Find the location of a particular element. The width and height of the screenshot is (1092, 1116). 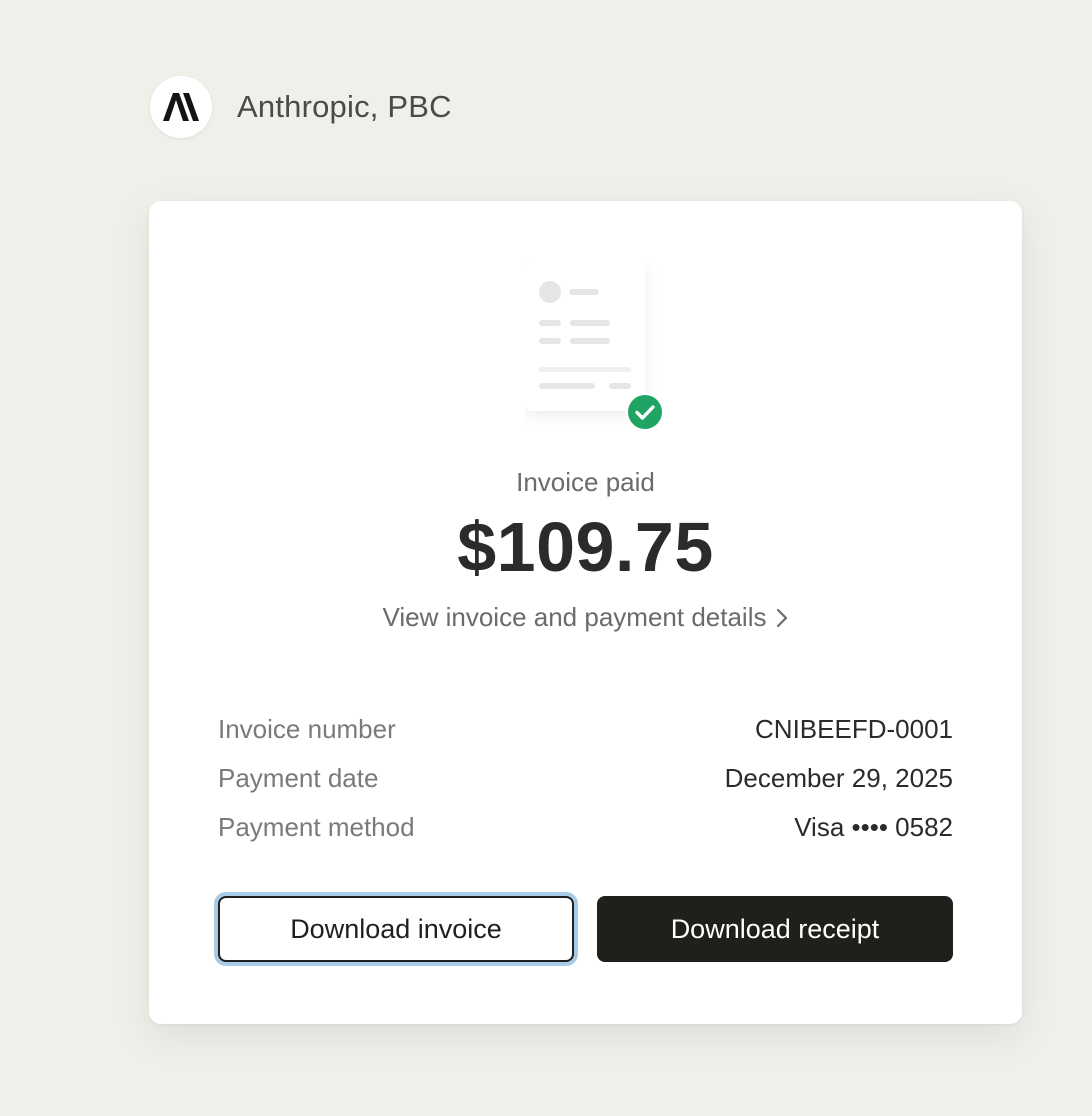

detail-label: Invoice number is located at coordinates (307, 729).